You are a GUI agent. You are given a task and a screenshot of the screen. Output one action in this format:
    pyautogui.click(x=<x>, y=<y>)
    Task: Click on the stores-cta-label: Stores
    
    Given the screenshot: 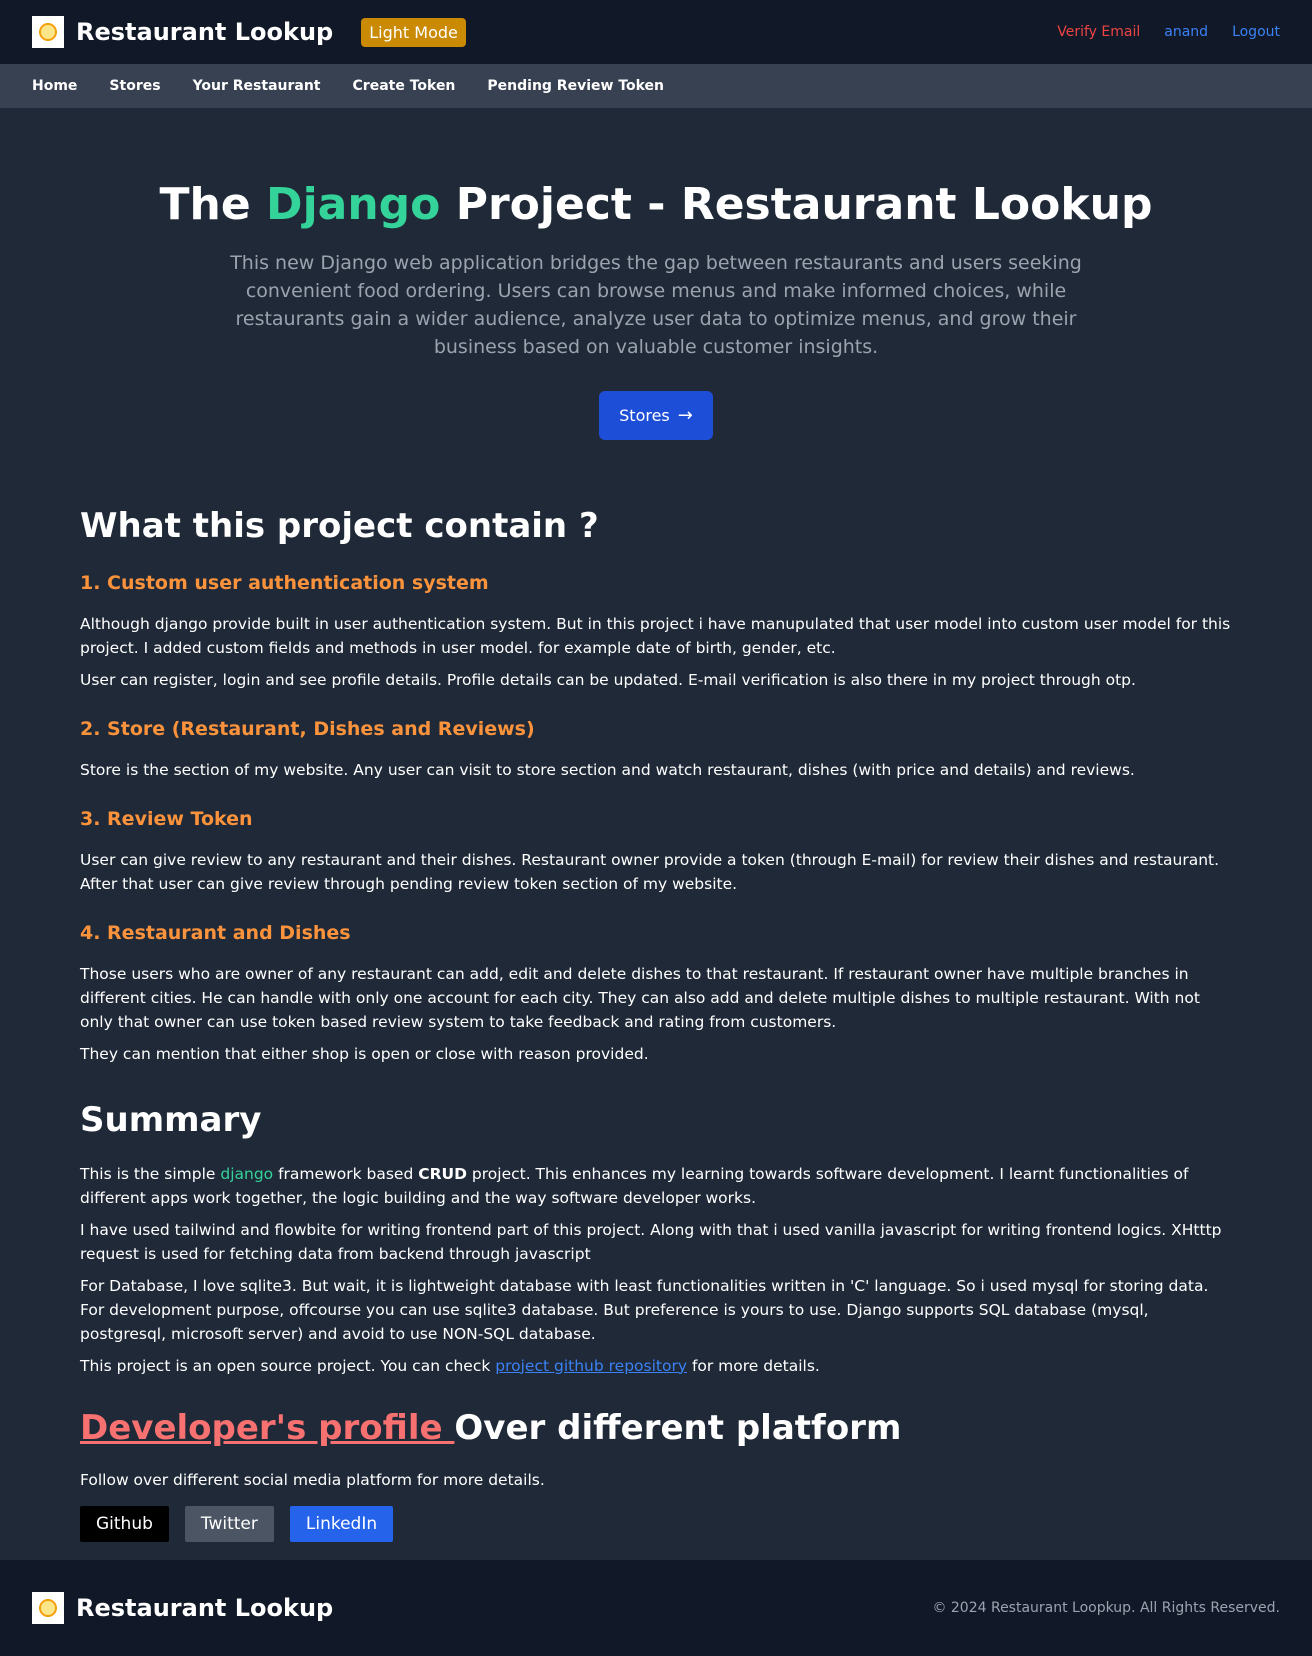 What is the action you would take?
    pyautogui.click(x=644, y=415)
    